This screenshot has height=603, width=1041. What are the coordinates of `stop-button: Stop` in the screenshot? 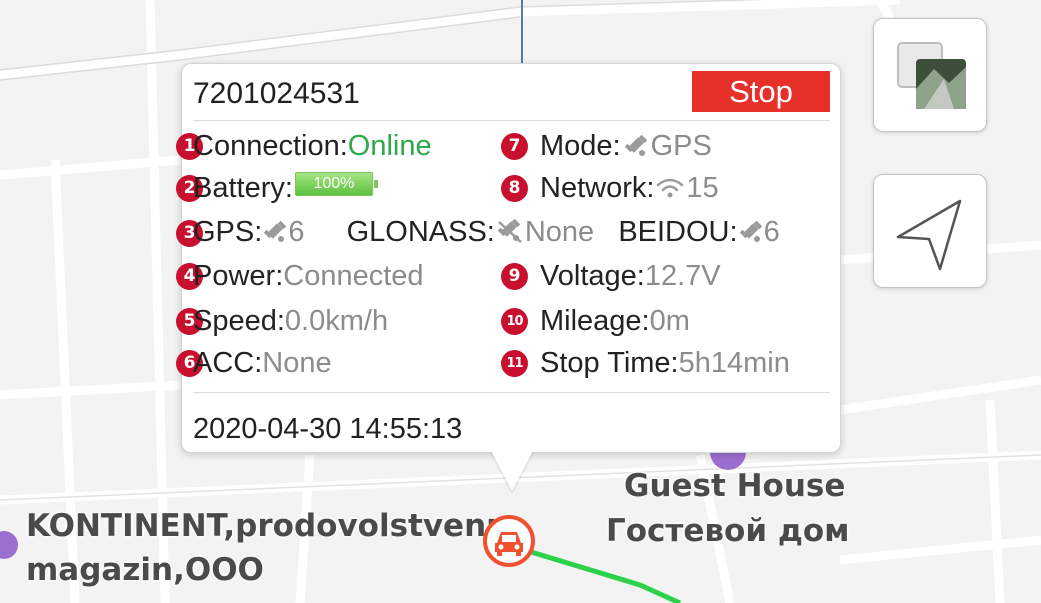 It's located at (761, 91).